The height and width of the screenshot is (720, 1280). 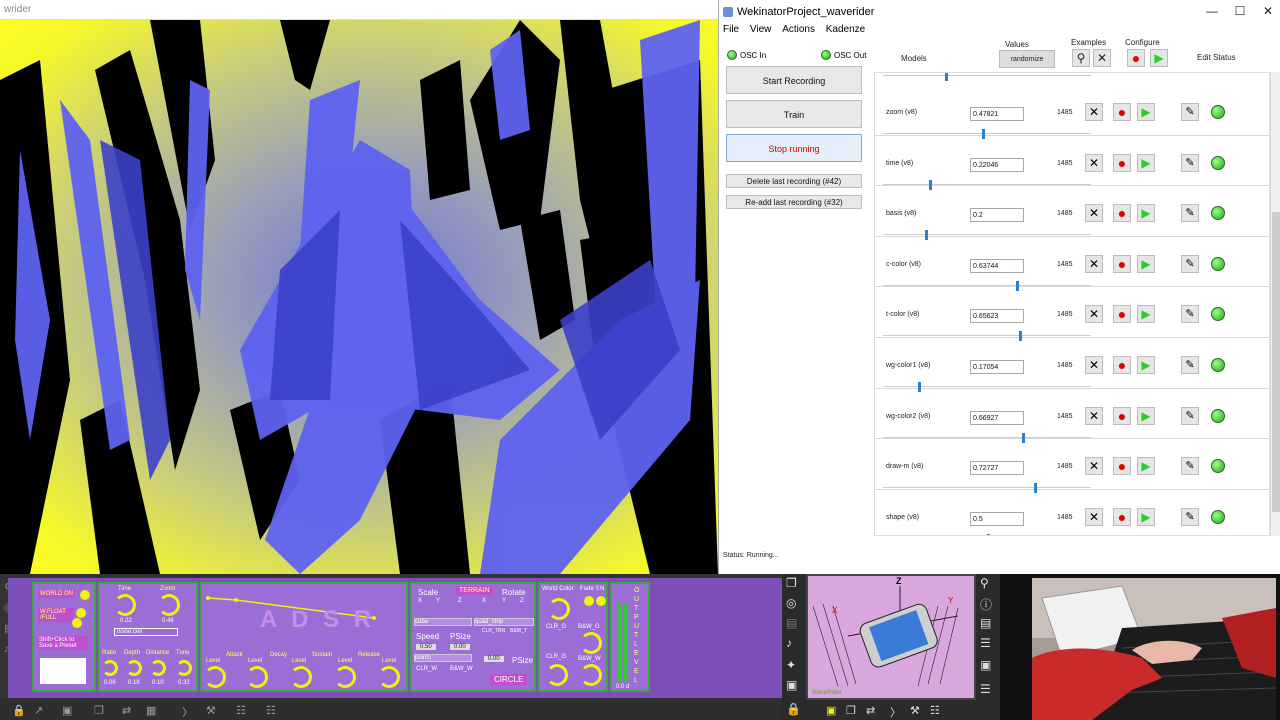 I want to click on minimize-button: —, so click(x=1212, y=12).